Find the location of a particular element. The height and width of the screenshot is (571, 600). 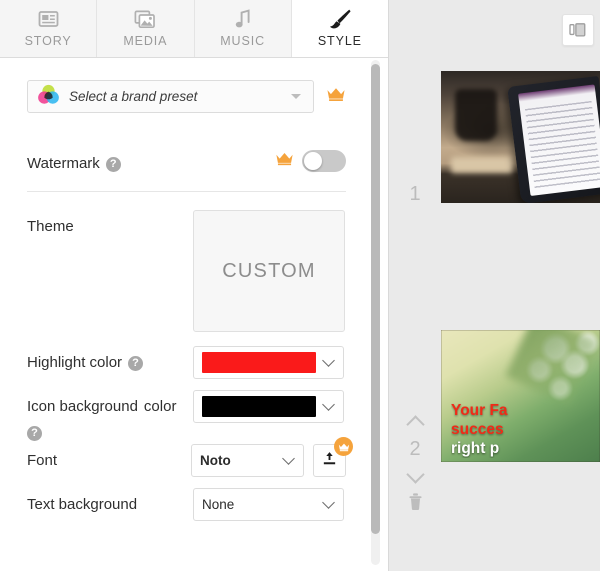

watermark-toggle is located at coordinates (324, 161).